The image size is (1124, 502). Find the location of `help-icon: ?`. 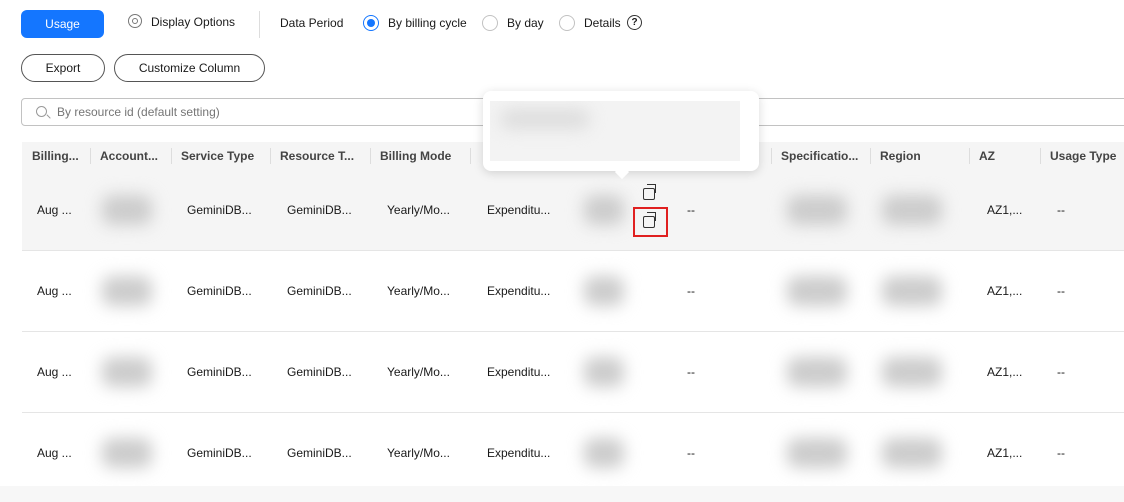

help-icon: ? is located at coordinates (634, 22).